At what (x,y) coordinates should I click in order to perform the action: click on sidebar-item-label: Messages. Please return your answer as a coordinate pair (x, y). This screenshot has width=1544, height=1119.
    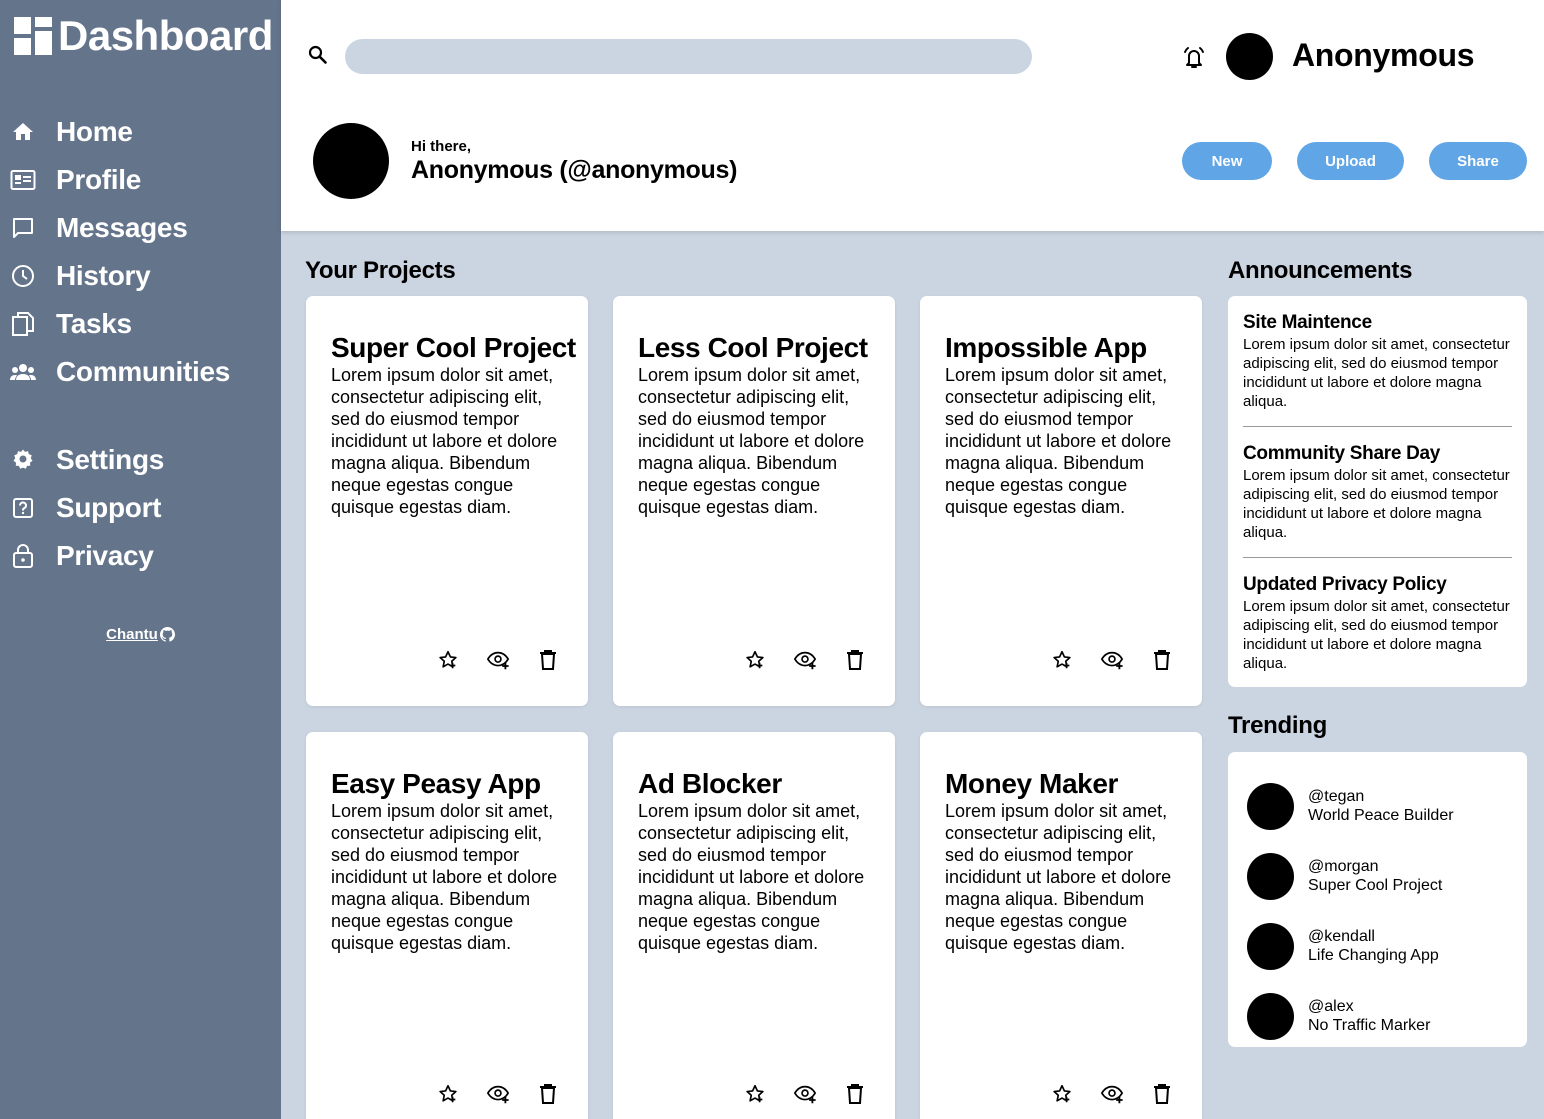
    Looking at the image, I should click on (122, 227).